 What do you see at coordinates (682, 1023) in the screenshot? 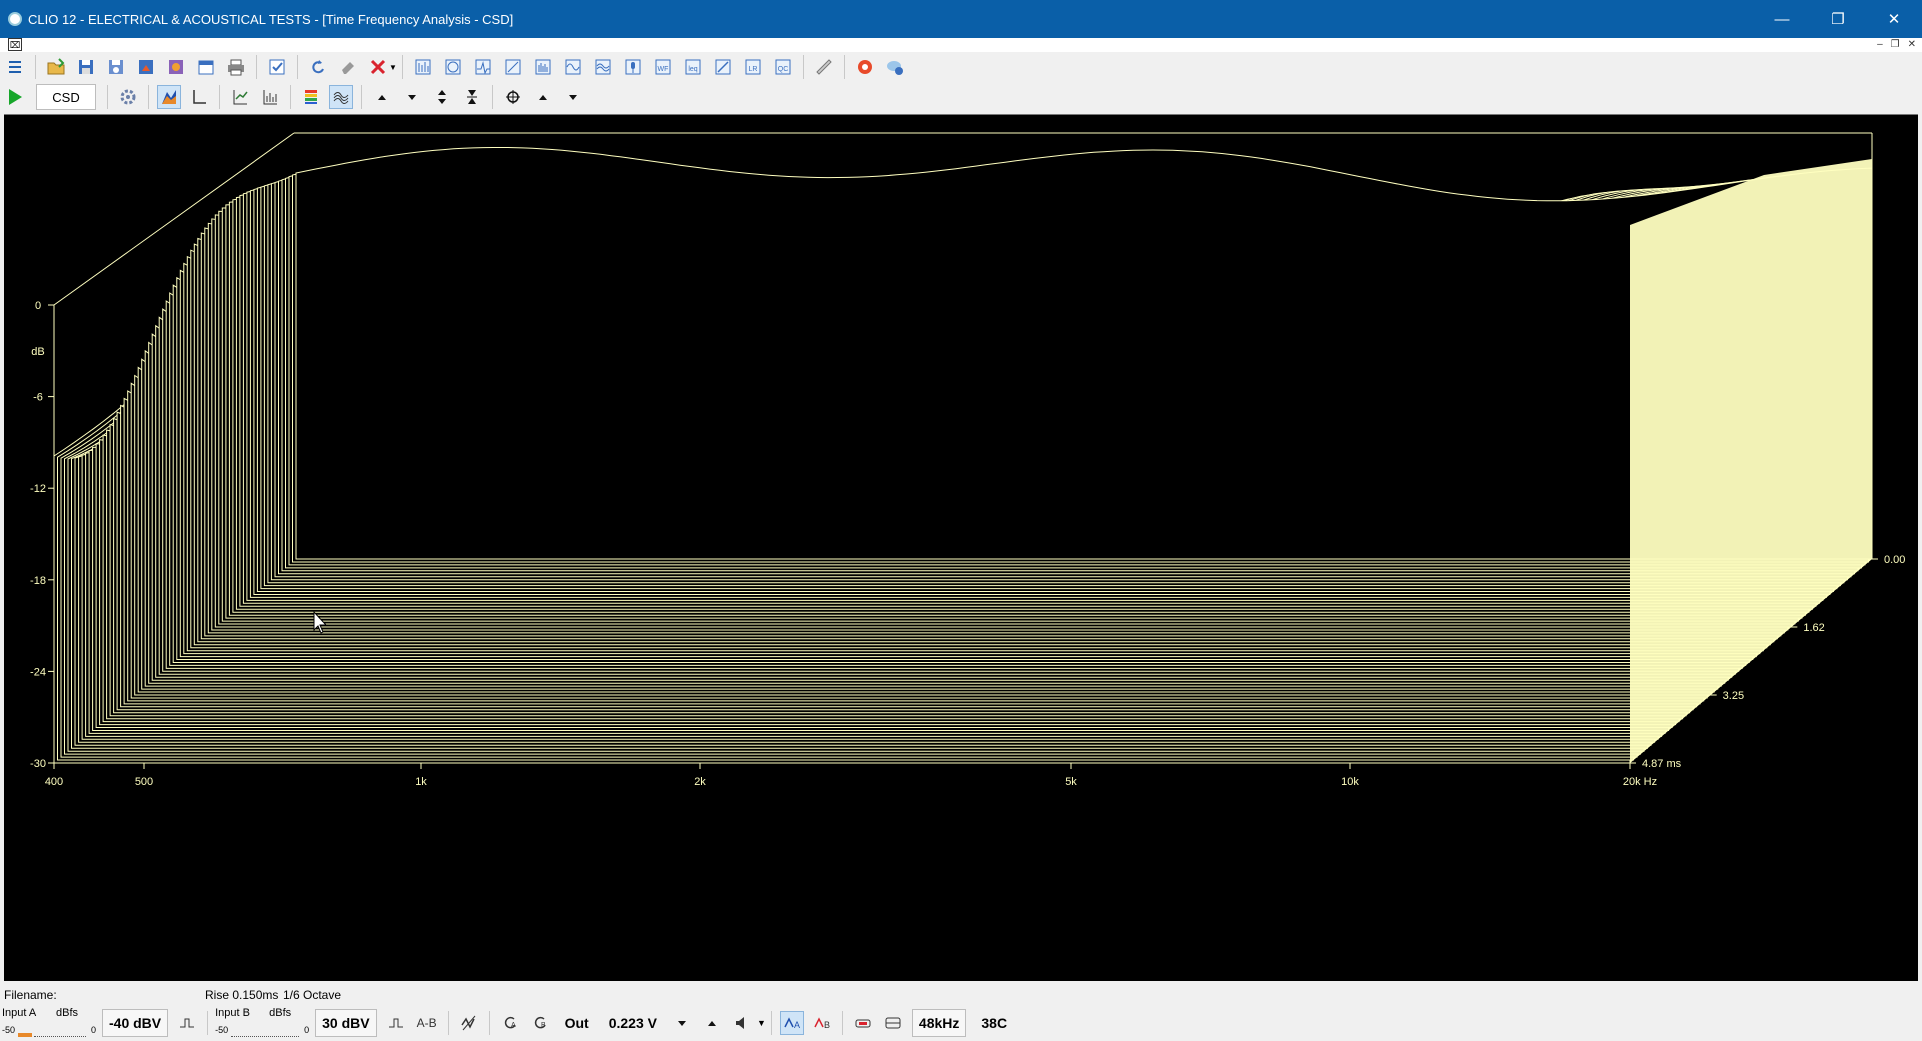
I see `output-level-down-icon` at bounding box center [682, 1023].